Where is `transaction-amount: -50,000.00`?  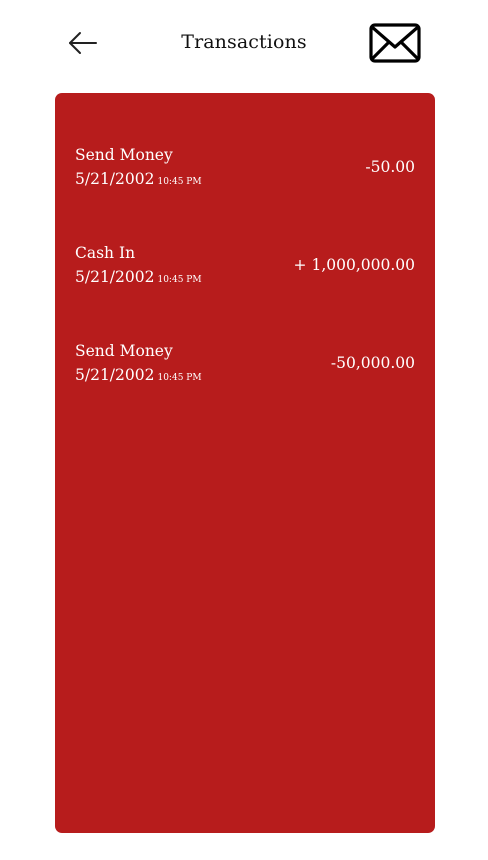
transaction-amount: -50,000.00 is located at coordinates (372, 363).